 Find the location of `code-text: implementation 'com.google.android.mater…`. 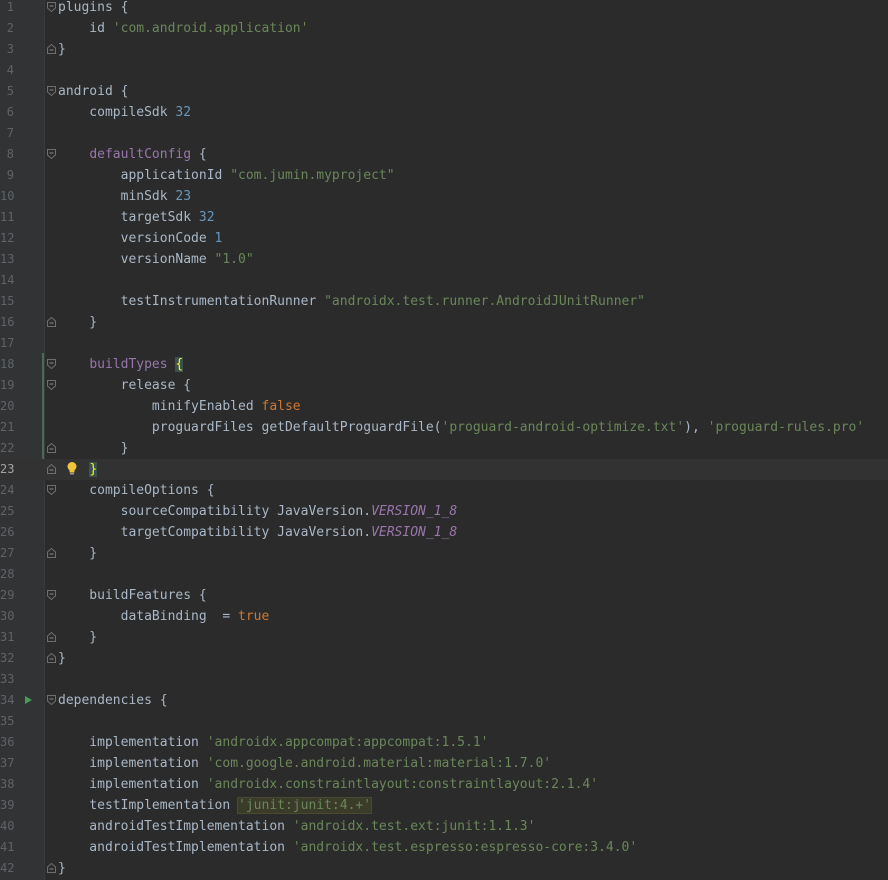

code-text: implementation 'com.google.android.mater… is located at coordinates (304, 763).